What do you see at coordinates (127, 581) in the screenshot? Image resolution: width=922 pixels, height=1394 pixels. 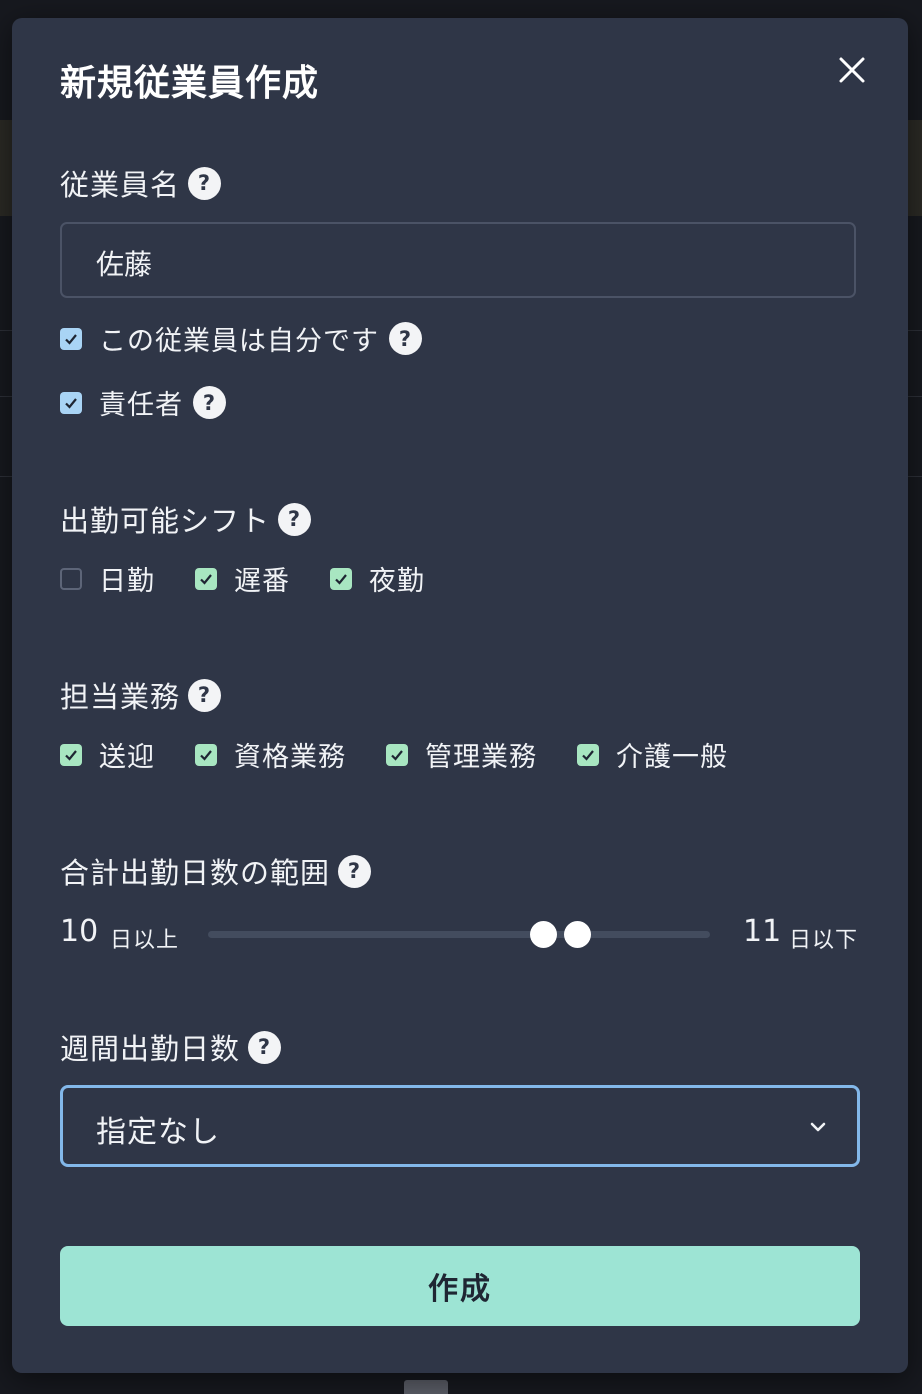 I see `shift-option-label: 日勤` at bounding box center [127, 581].